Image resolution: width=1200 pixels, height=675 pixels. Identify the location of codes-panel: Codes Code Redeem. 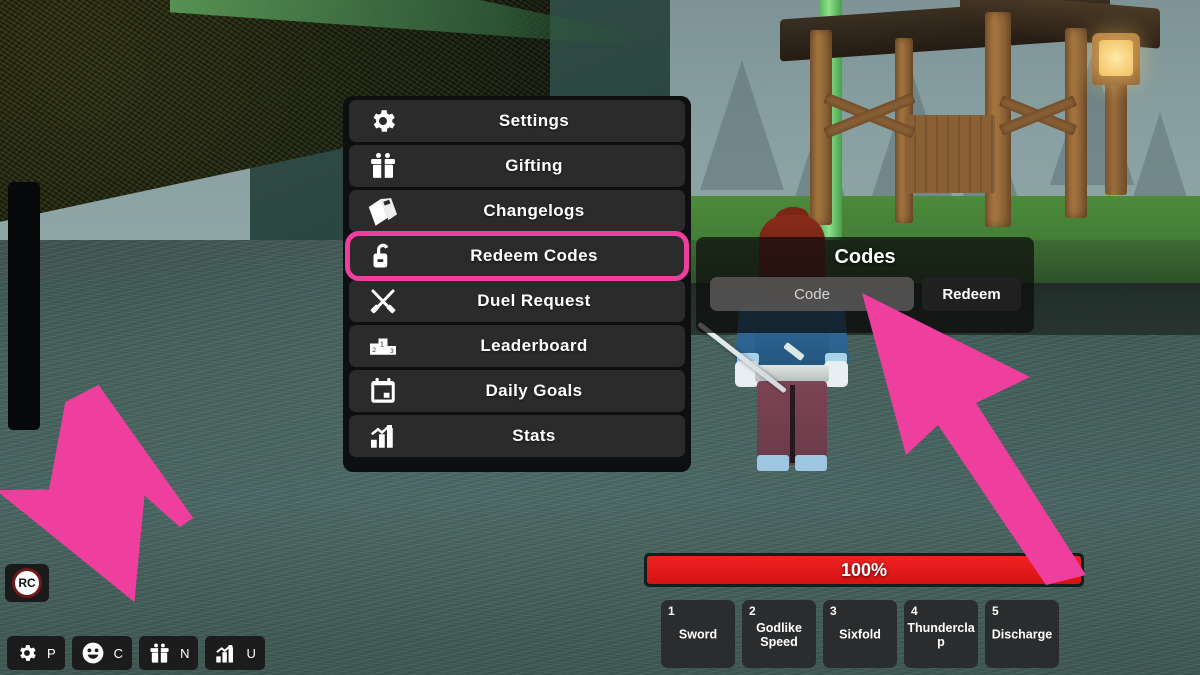
(865, 285).